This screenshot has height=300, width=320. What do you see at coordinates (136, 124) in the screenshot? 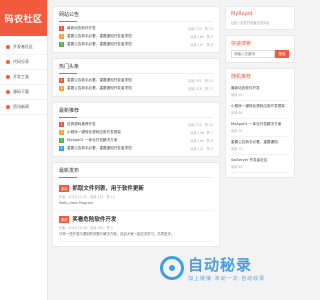
I see `list-item: 1 优秀源码推荐开发 阅读 220 赞 10` at bounding box center [136, 124].